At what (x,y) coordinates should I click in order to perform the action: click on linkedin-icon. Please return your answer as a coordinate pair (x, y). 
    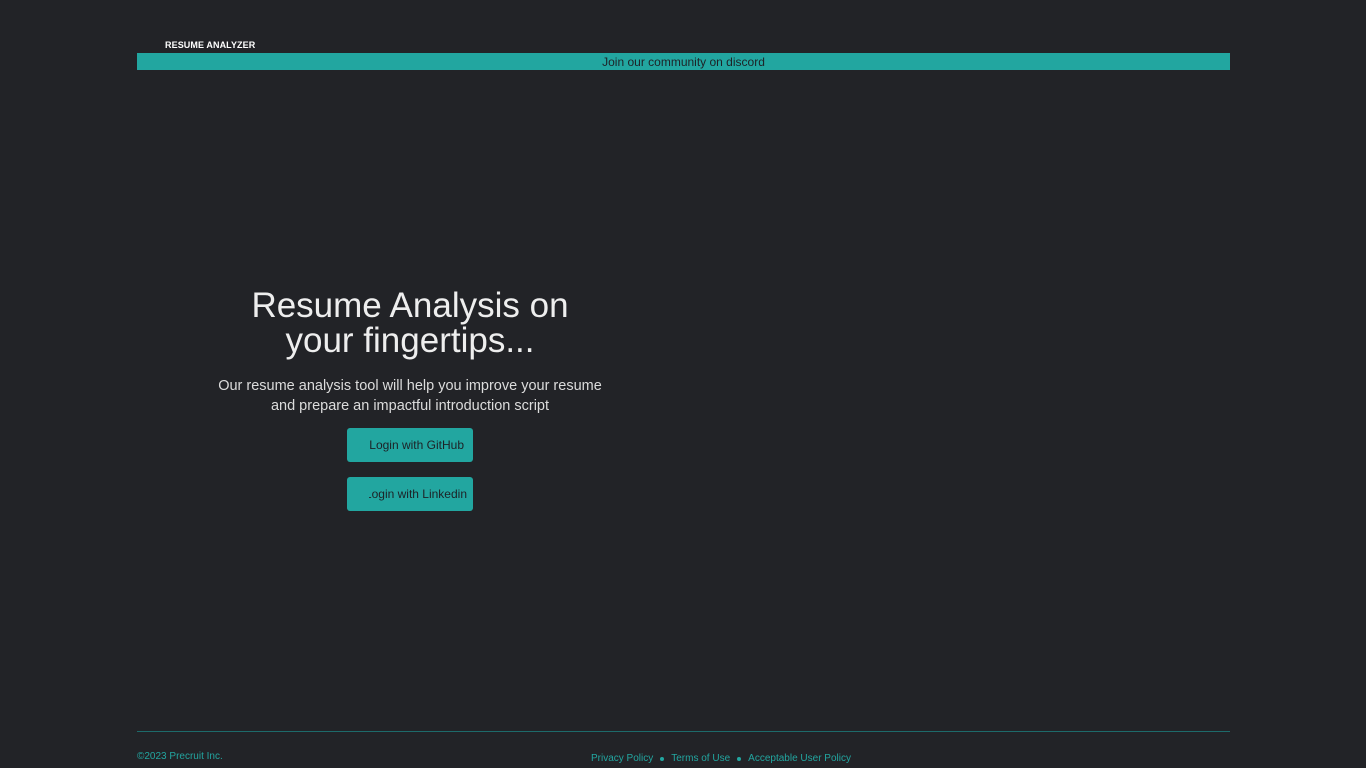
    Looking at the image, I should click on (363, 494).